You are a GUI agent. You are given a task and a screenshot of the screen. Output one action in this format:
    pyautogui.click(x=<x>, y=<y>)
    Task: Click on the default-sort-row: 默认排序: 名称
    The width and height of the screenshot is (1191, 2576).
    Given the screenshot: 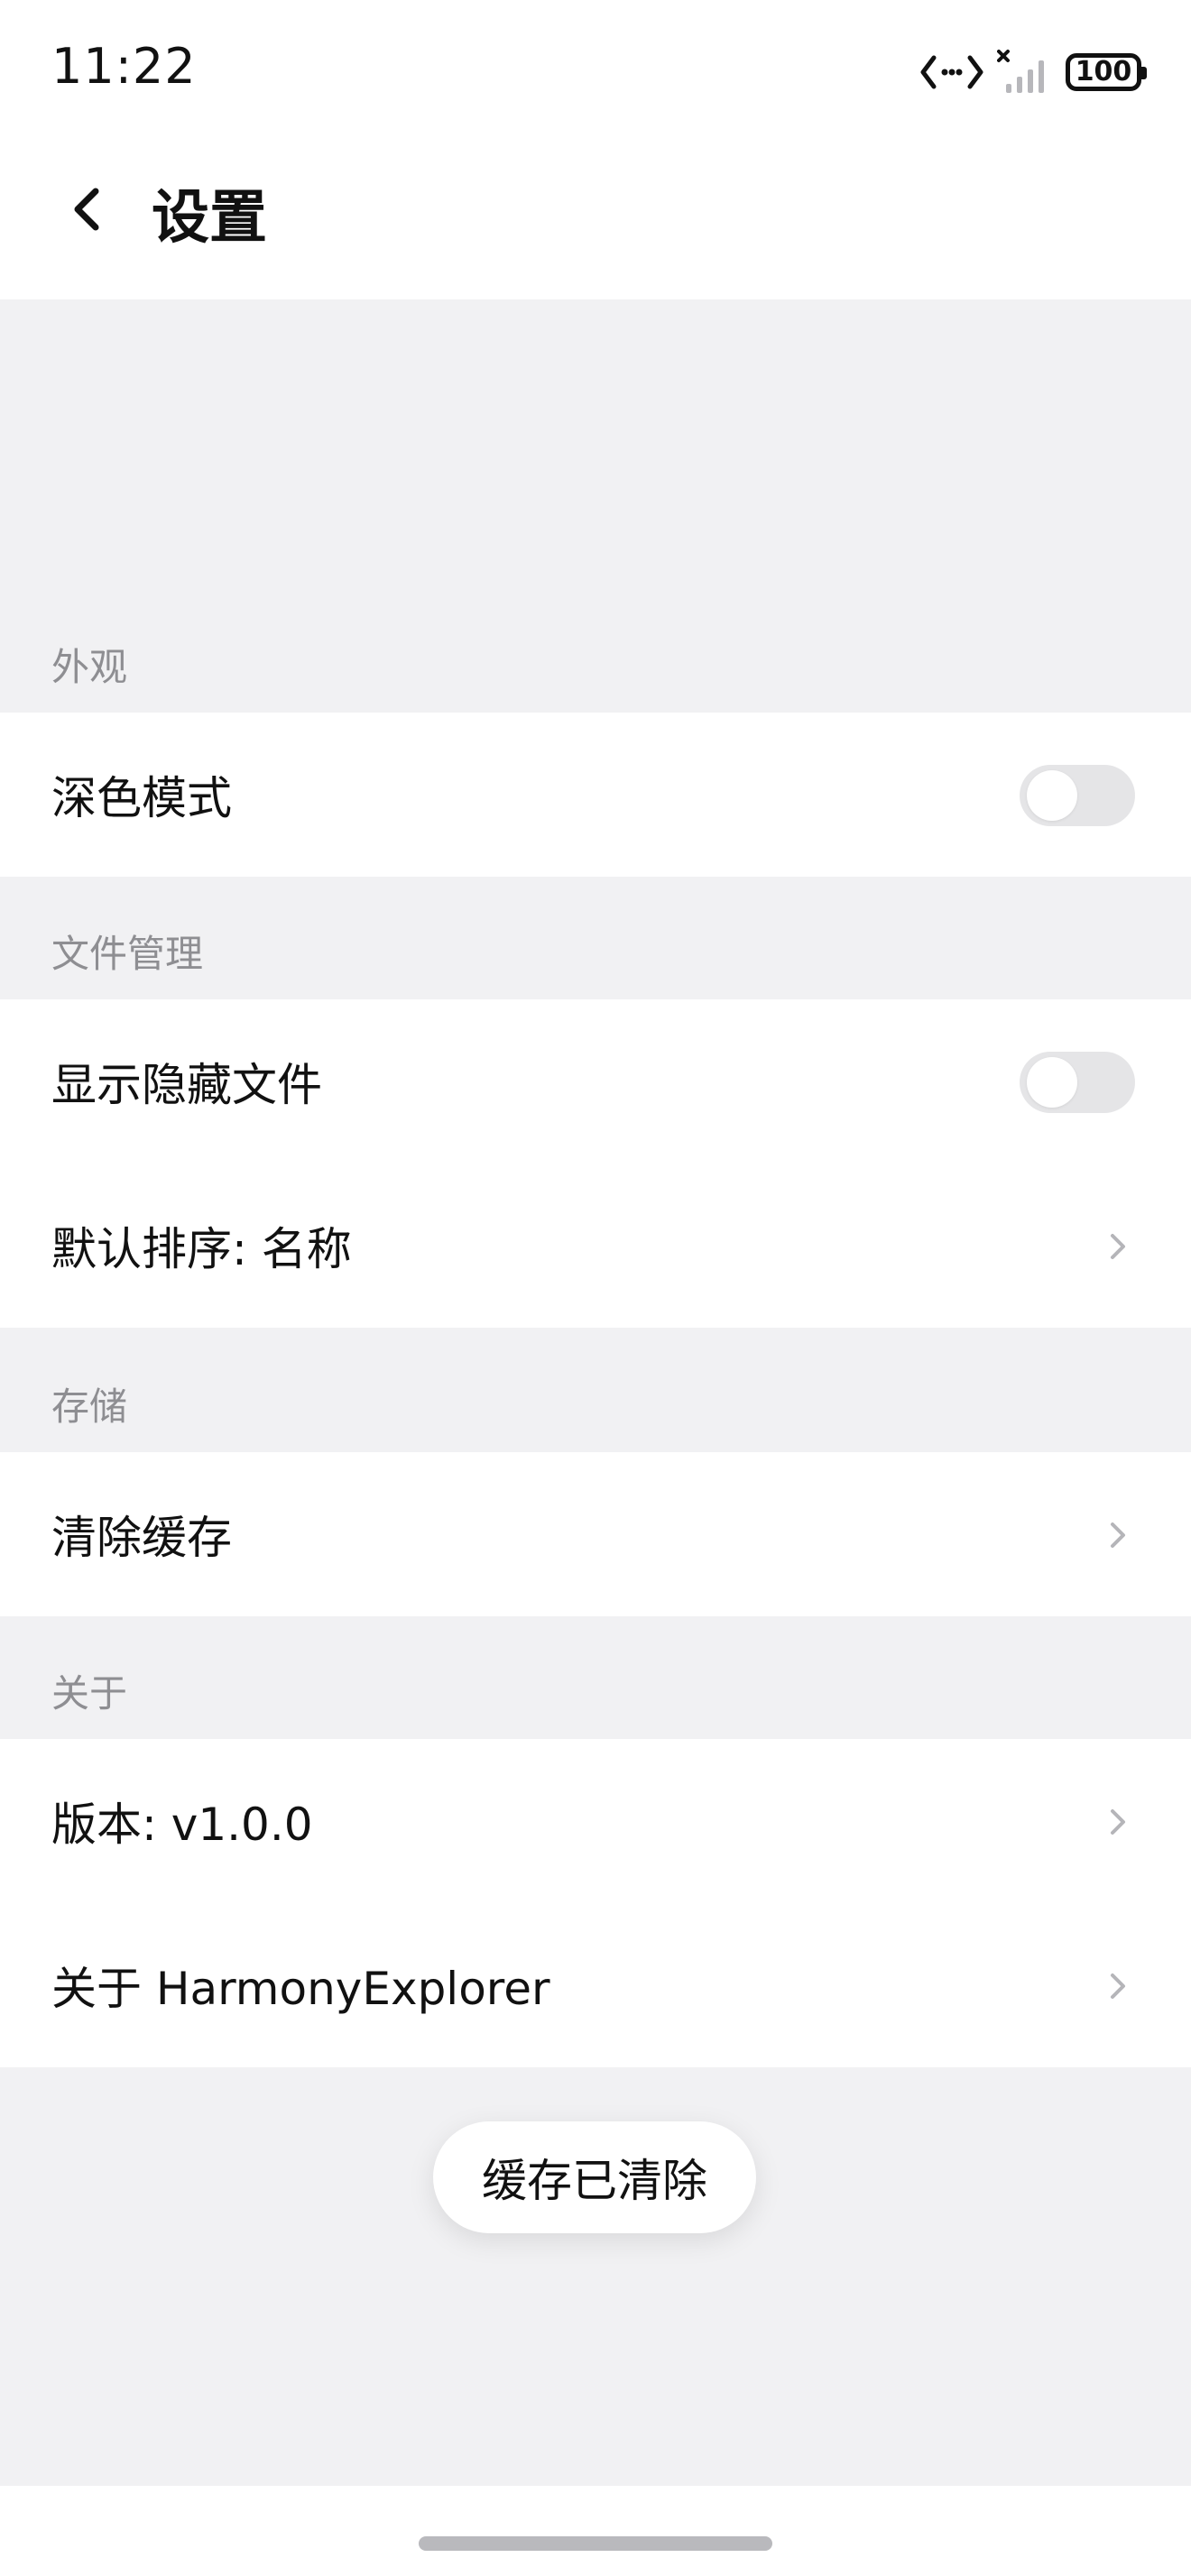 What is the action you would take?
    pyautogui.click(x=595, y=1246)
    